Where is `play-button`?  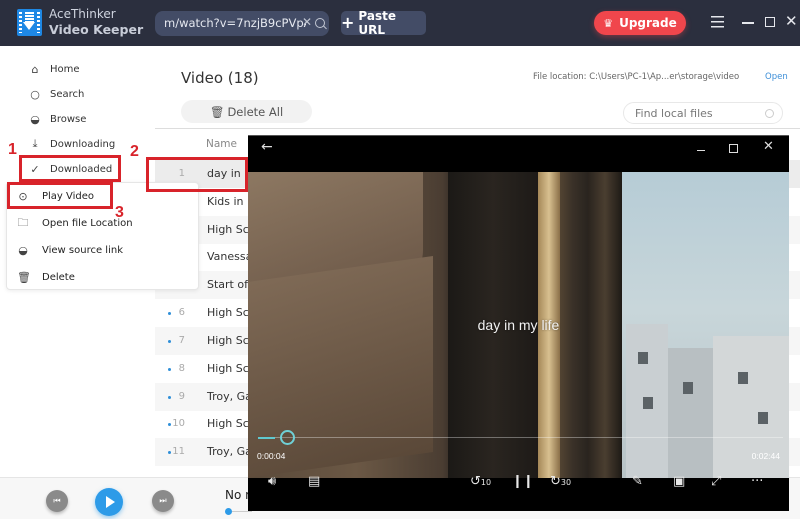
play-button is located at coordinates (109, 502).